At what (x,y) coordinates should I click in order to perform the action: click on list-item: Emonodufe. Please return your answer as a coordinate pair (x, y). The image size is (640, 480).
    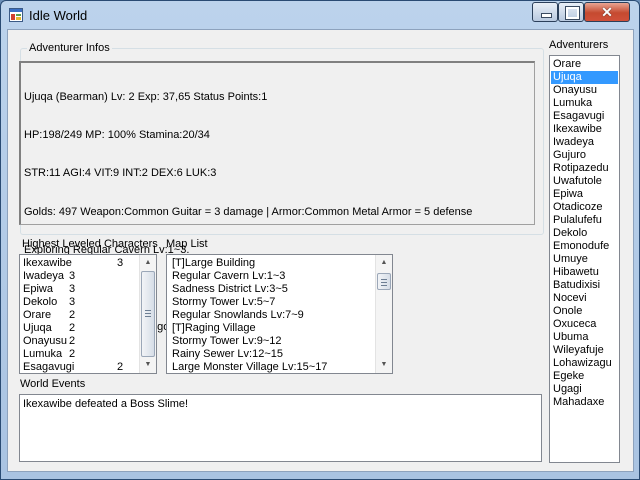
    Looking at the image, I should click on (584, 246).